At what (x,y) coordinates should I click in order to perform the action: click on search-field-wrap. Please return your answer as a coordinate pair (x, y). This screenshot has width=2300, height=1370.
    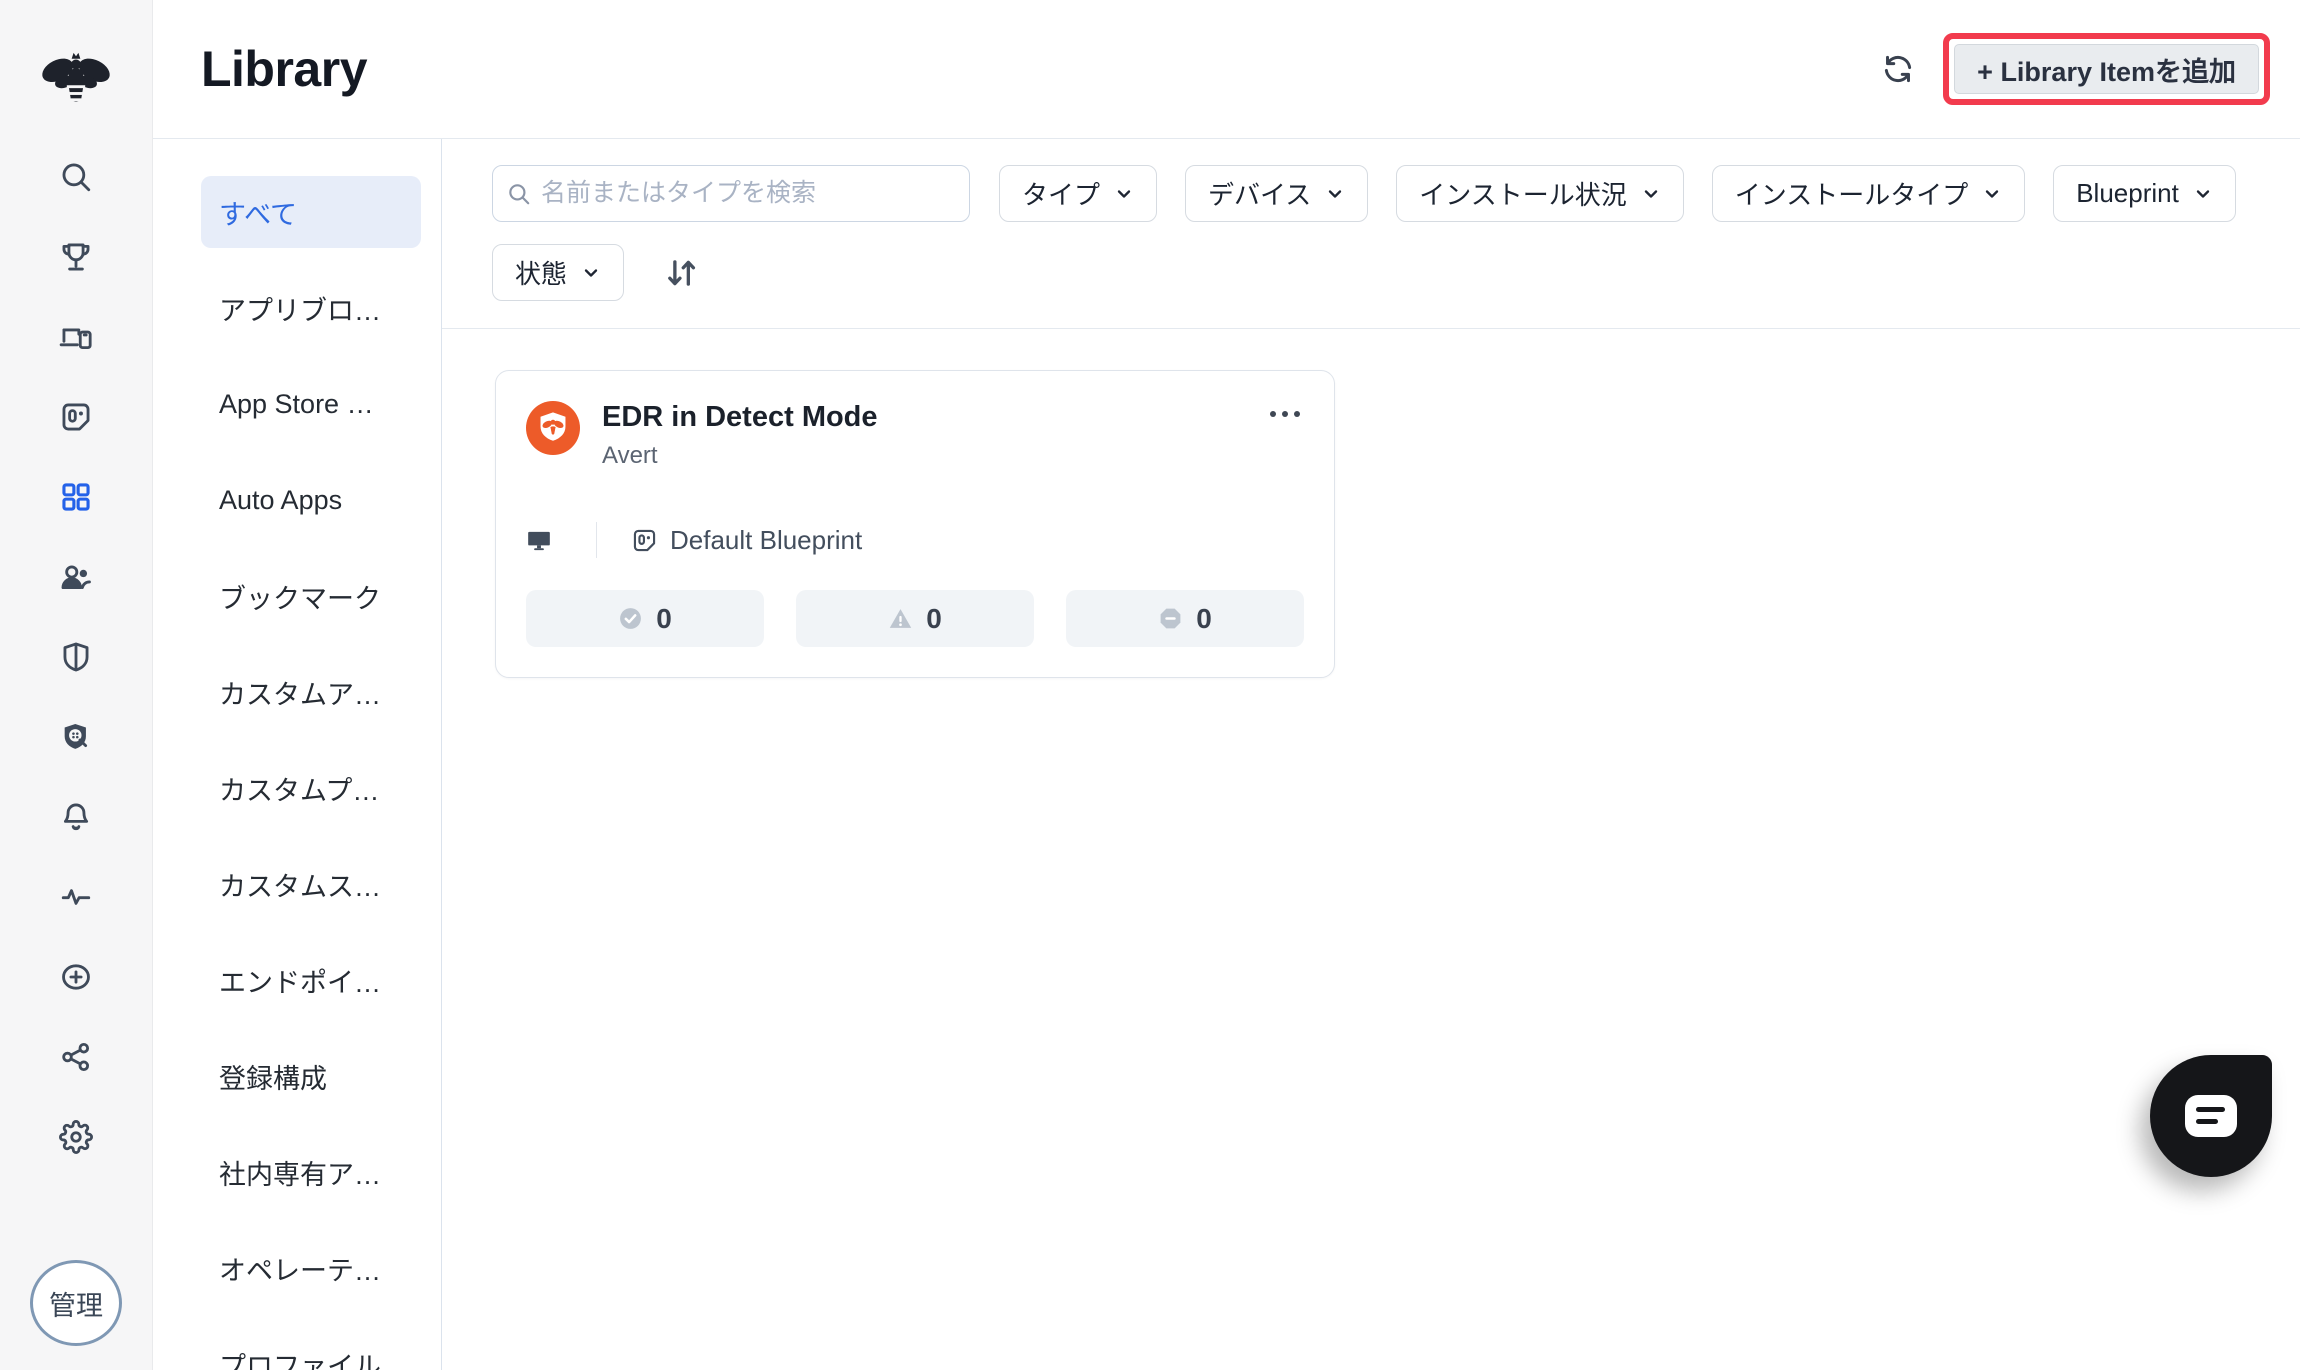
    Looking at the image, I should click on (731, 193).